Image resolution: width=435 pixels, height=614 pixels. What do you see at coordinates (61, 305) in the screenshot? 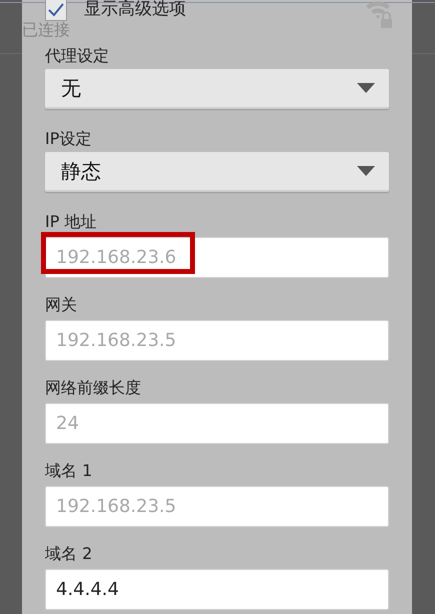
I see `field-label: 网关` at bounding box center [61, 305].